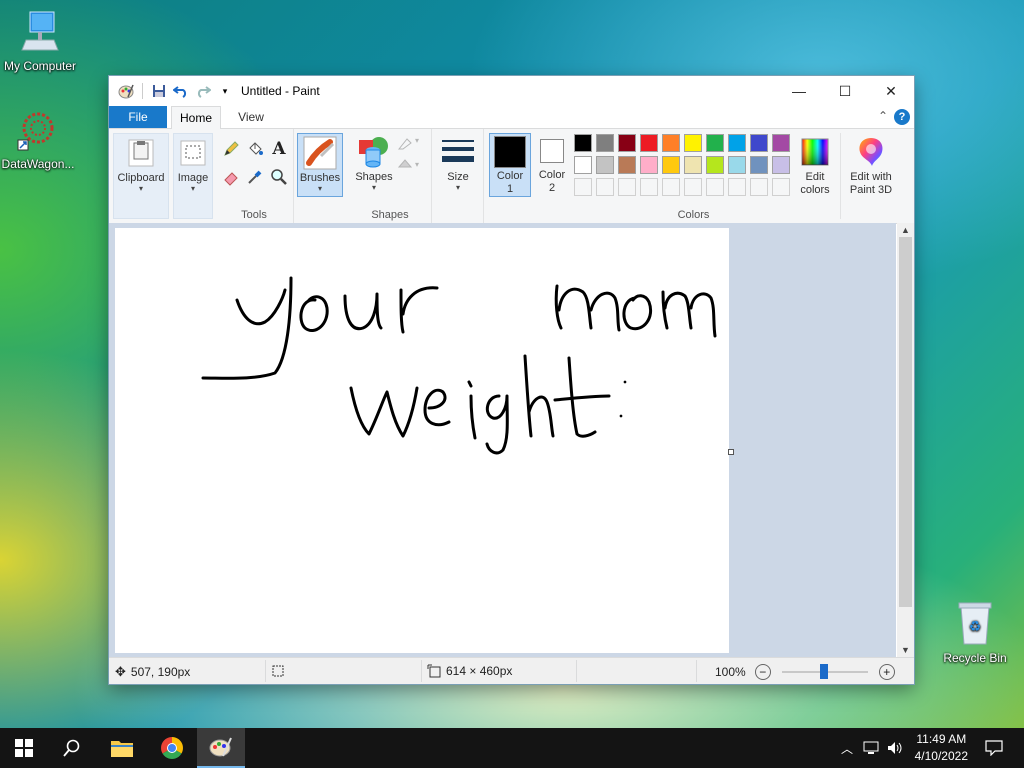  Describe the element at coordinates (231, 149) in the screenshot. I see `pencil-icon` at that location.